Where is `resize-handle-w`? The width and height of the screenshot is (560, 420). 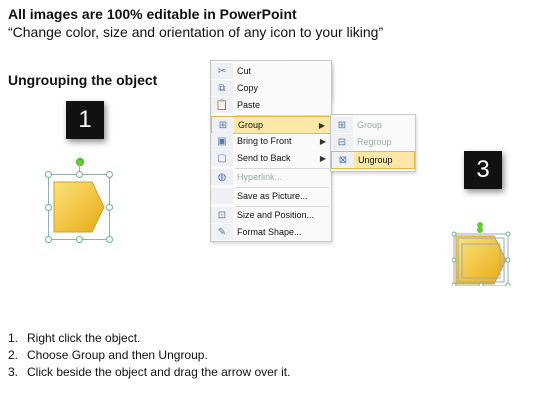 resize-handle-w is located at coordinates (48, 207).